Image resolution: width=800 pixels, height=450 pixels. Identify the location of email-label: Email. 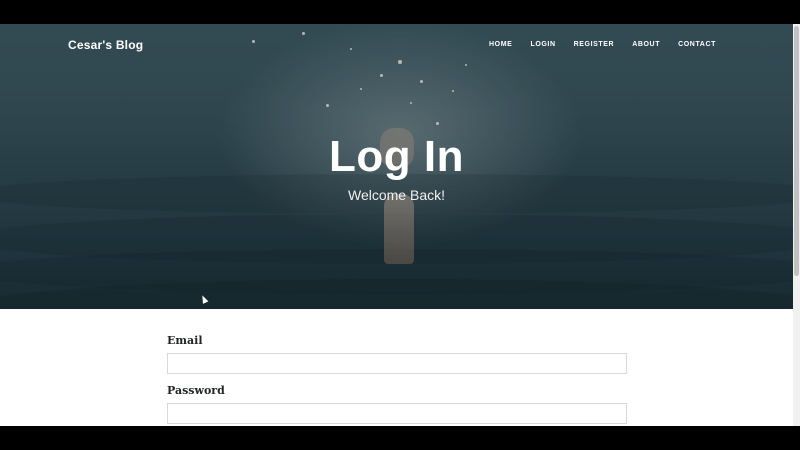
(185, 340).